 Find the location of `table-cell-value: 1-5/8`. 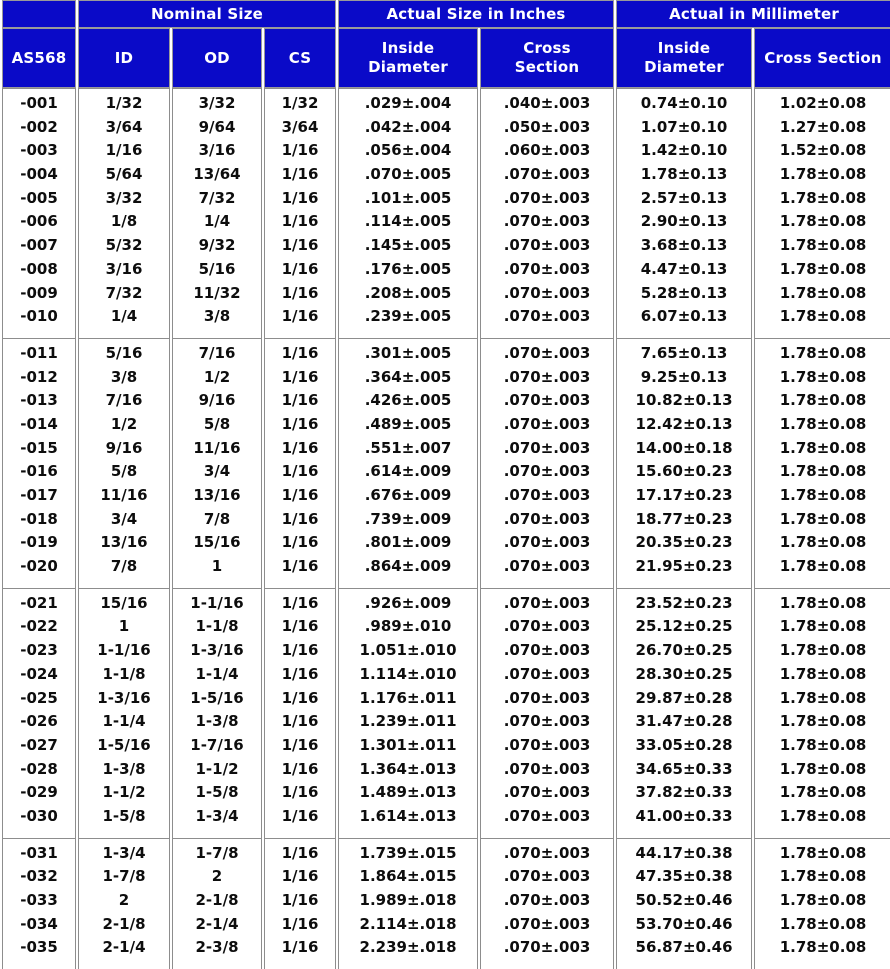

table-cell-value: 1-5/8 is located at coordinates (217, 792).